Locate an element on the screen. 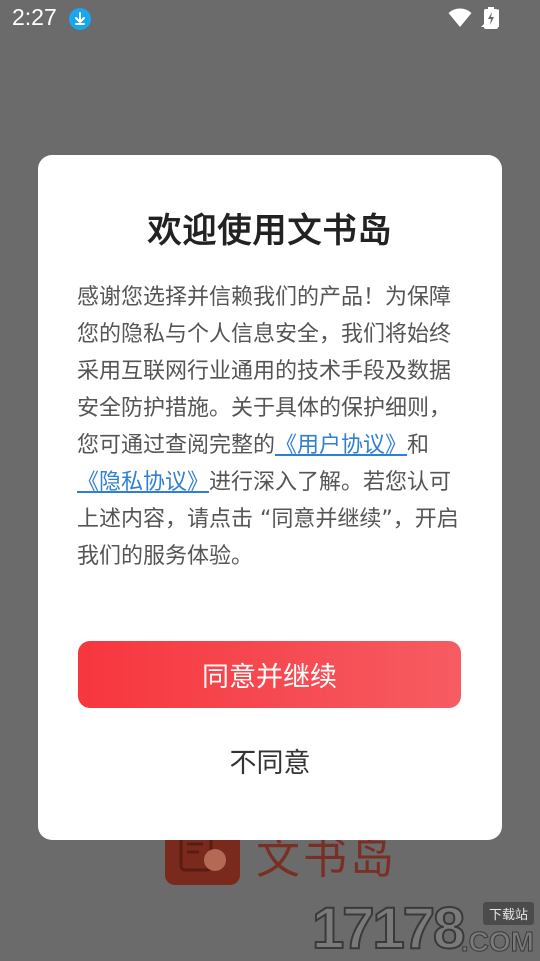 This screenshot has height=961, width=540. watermark: 17178 下载站 .COM is located at coordinates (423, 928).